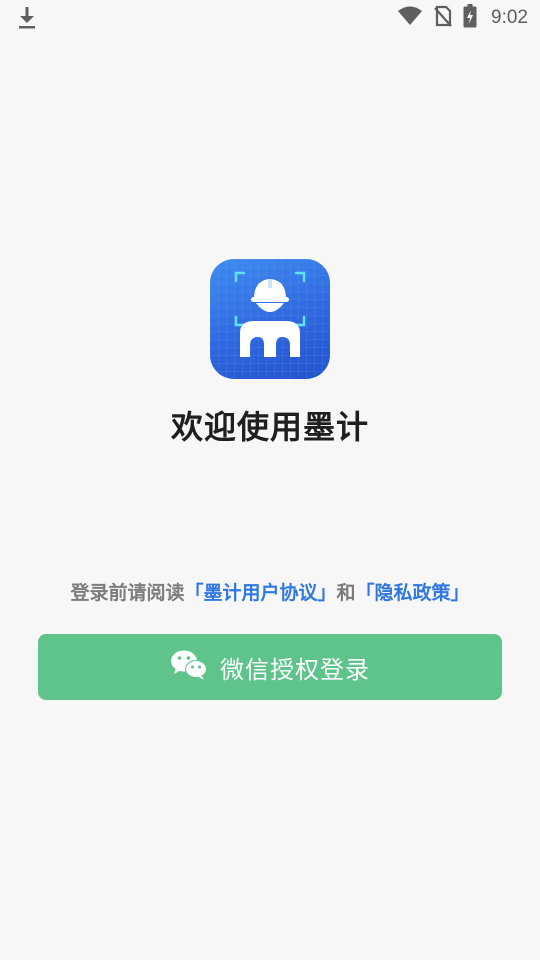 The width and height of the screenshot is (540, 960). I want to click on wifi-icon, so click(410, 18).